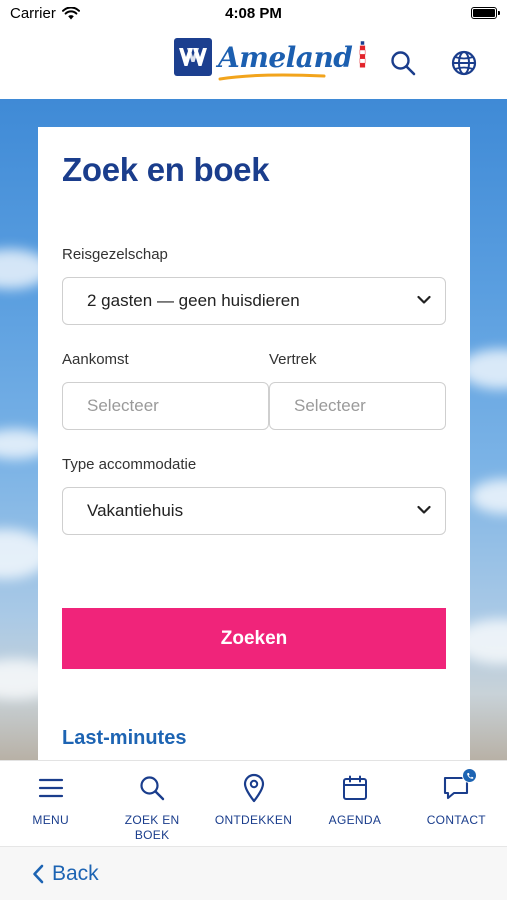  I want to click on departure-placeholder: Selecteer, so click(330, 405).